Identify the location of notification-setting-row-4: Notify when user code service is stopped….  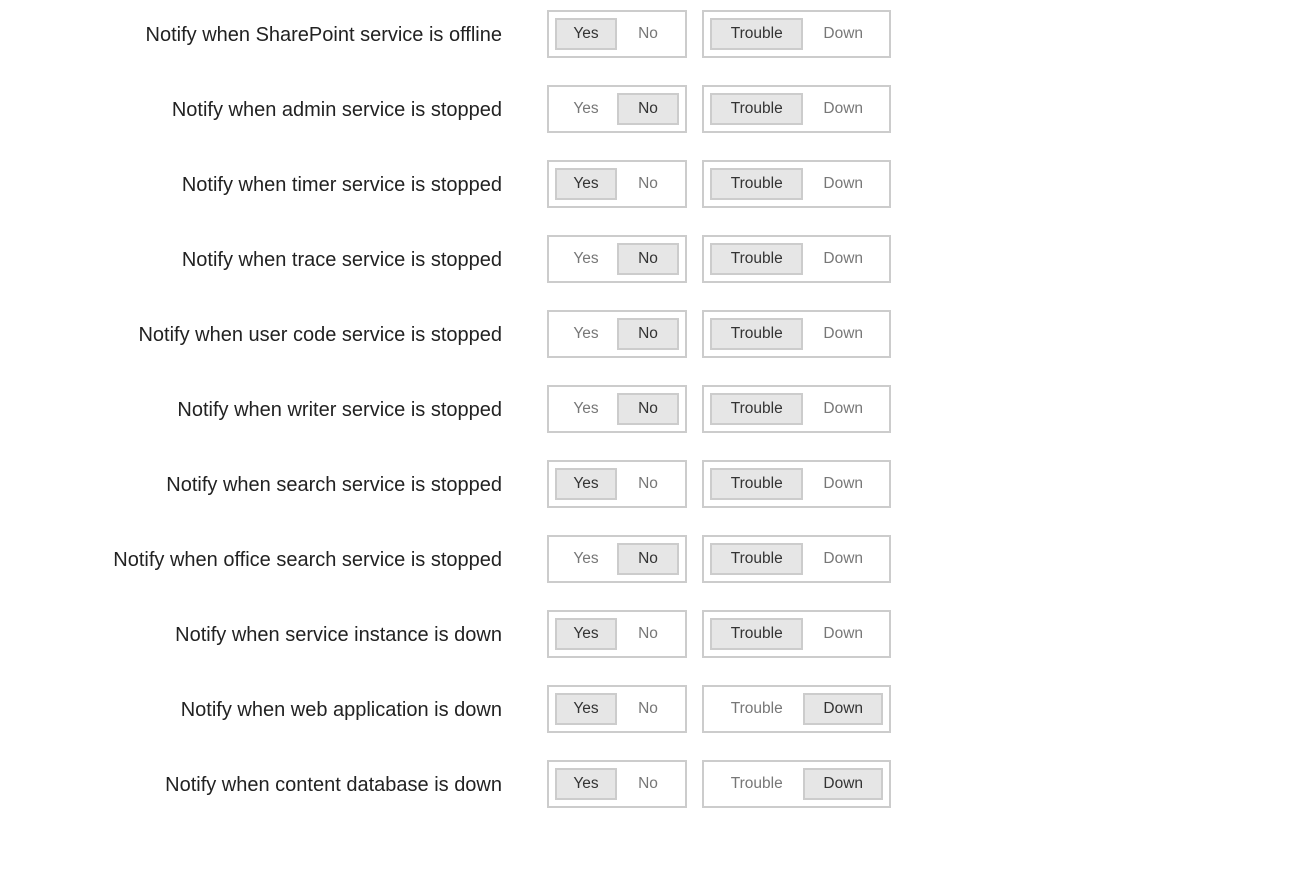
(645, 347).